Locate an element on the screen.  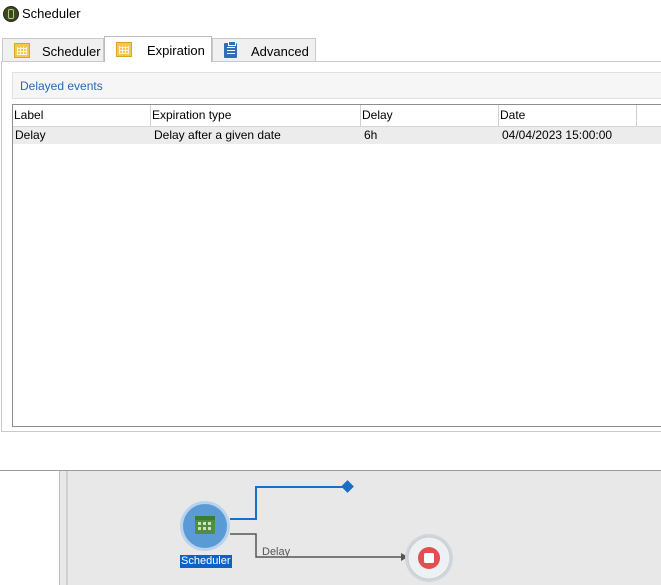
scheduler-node is located at coordinates (205, 526).